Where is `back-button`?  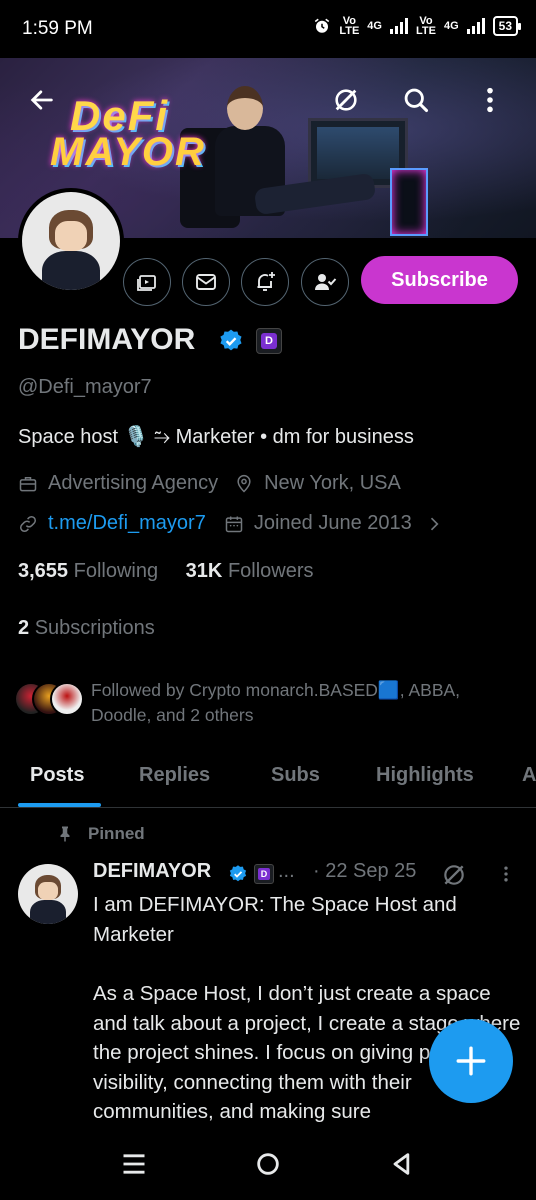 back-button is located at coordinates (42, 100).